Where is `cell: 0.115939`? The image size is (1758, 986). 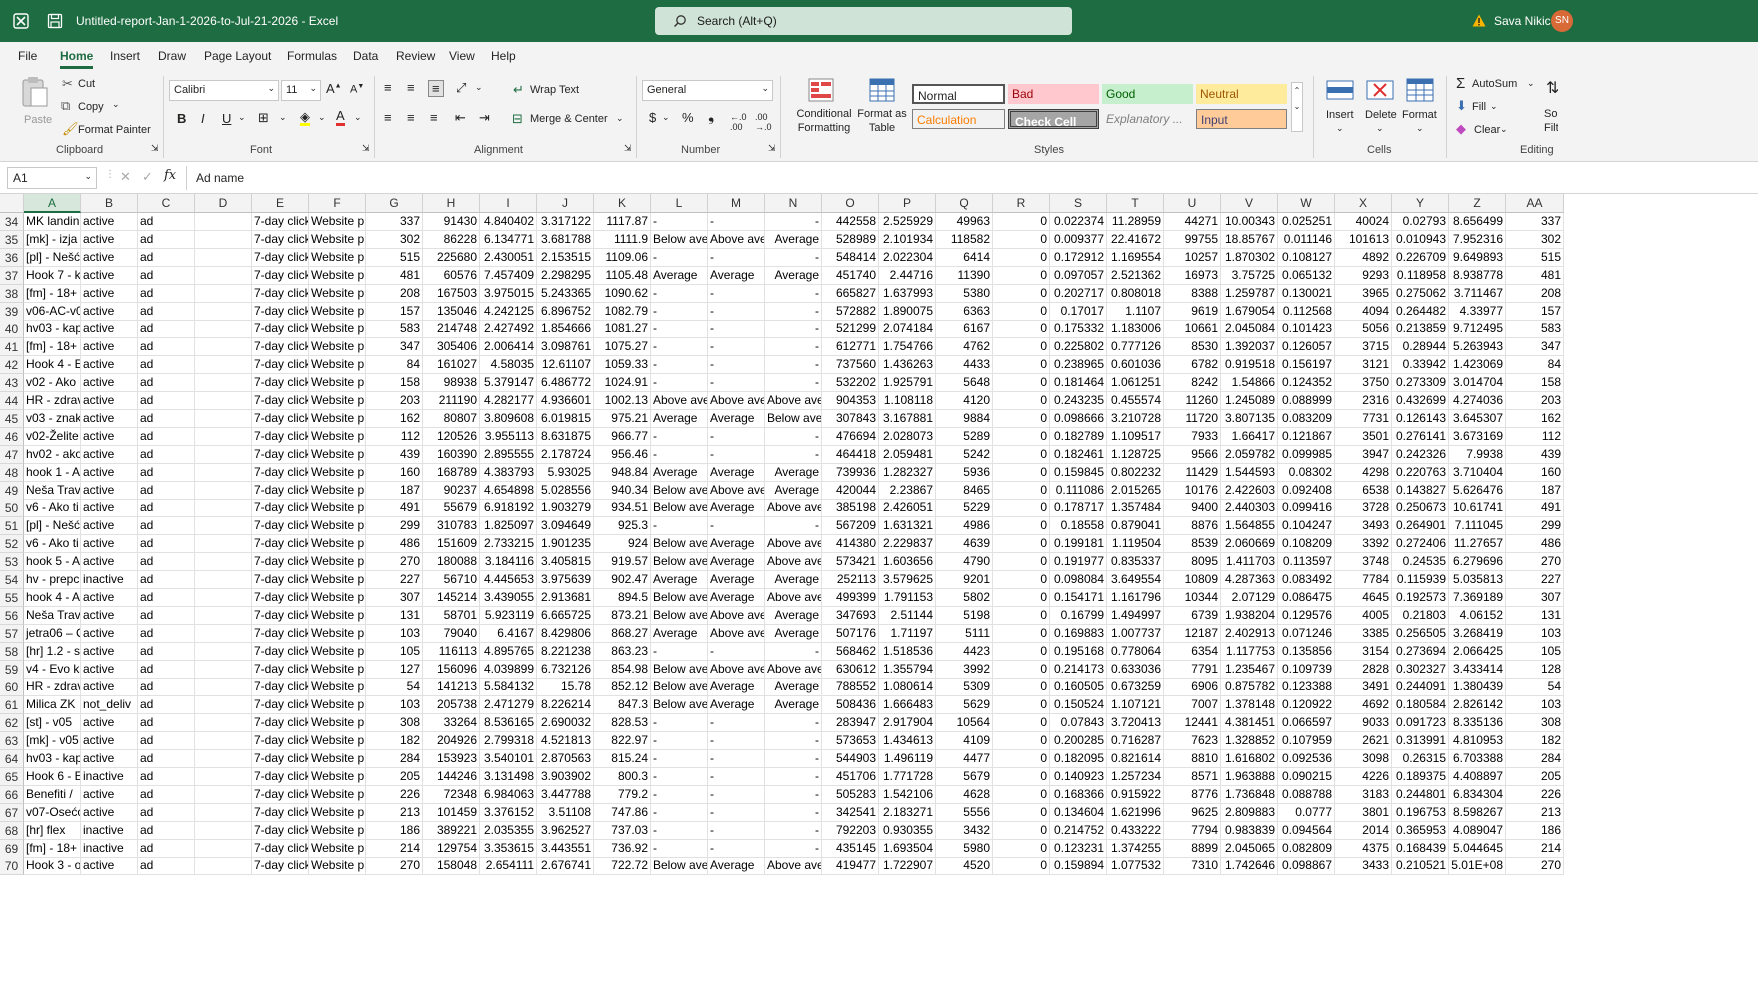
cell: 0.115939 is located at coordinates (1420, 580).